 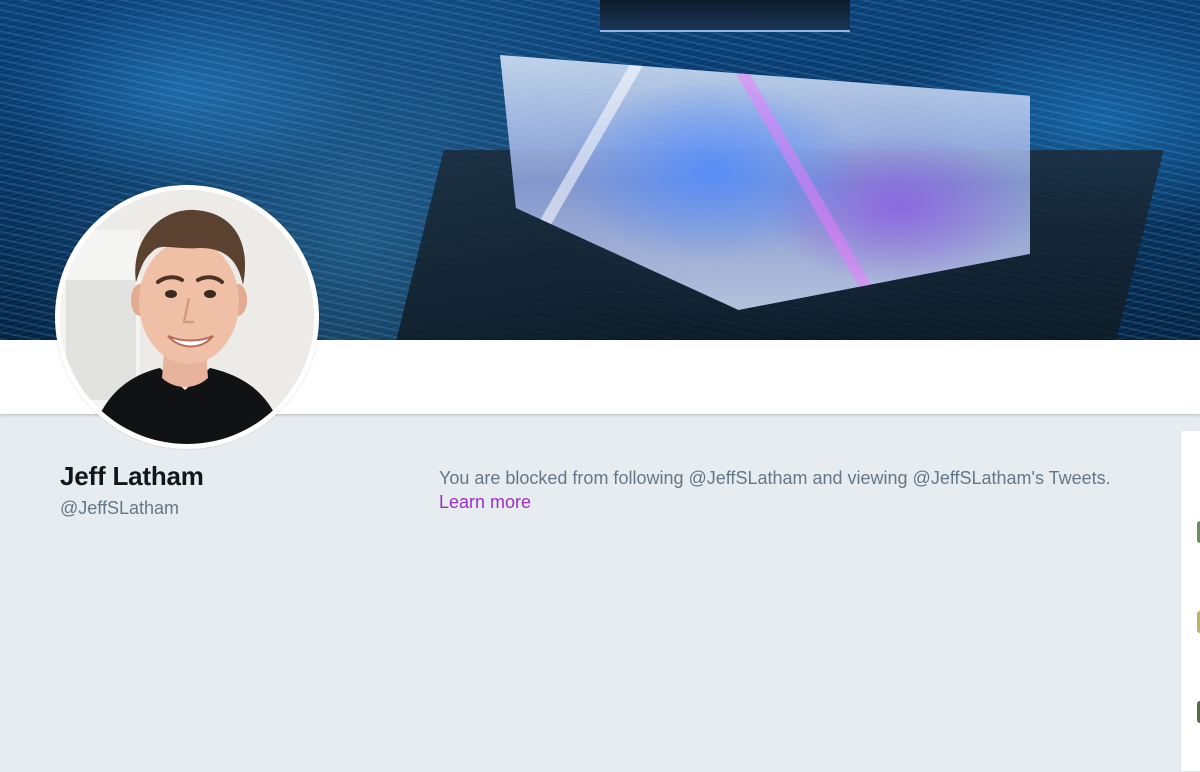 I want to click on profile-avatar, so click(x=187, y=317).